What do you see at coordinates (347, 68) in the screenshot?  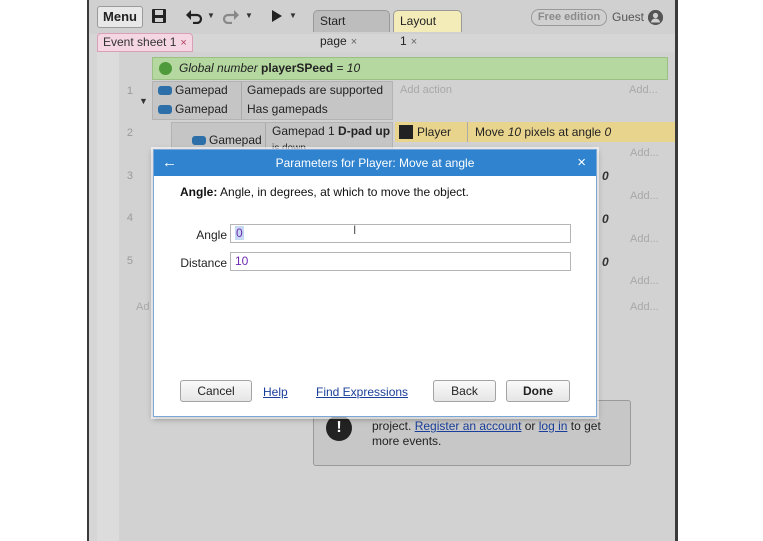 I see `global-var-value: = 10` at bounding box center [347, 68].